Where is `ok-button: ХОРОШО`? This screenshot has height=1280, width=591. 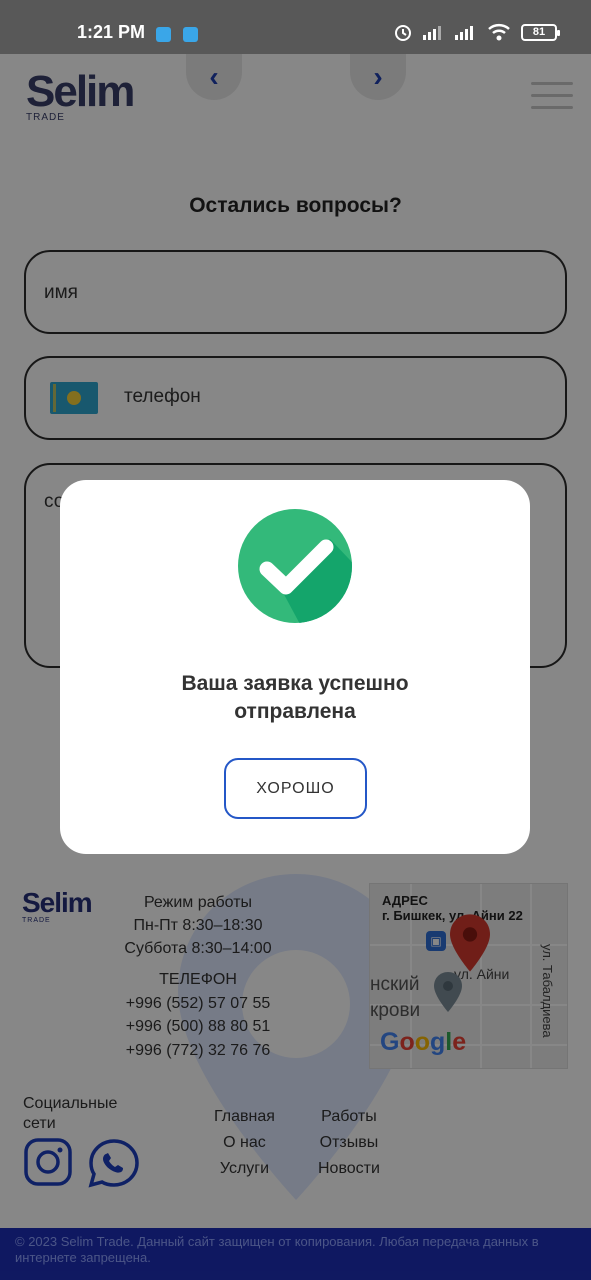 ok-button: ХОРОШО is located at coordinates (295, 788).